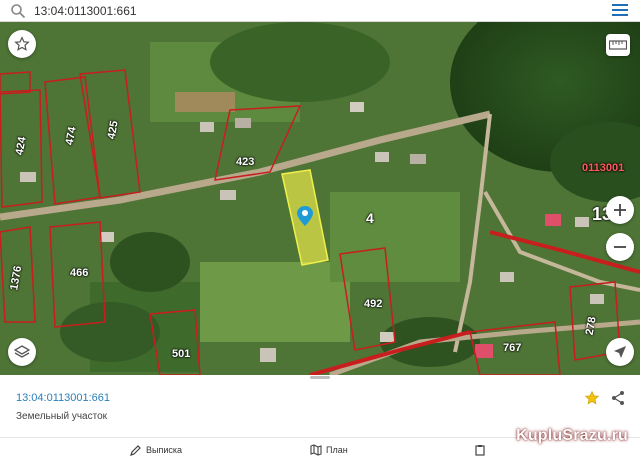 This screenshot has width=640, height=463. I want to click on zoom-out-button, so click(620, 247).